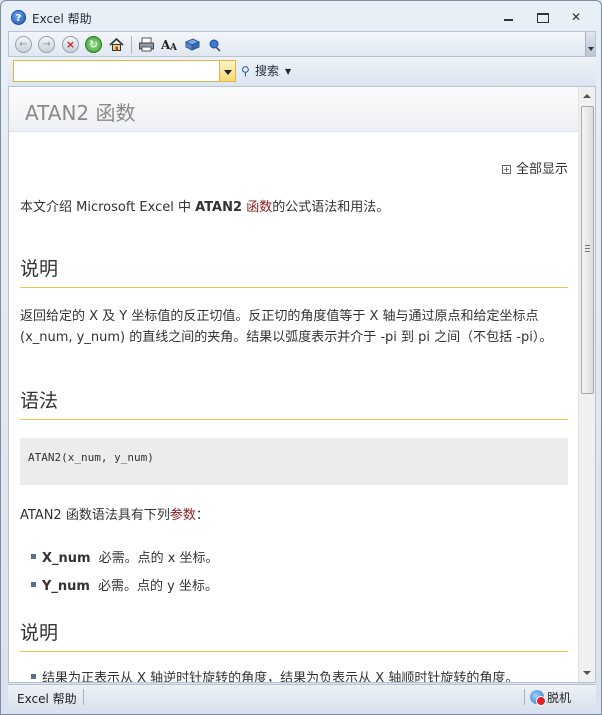  Describe the element at coordinates (192, 44) in the screenshot. I see `book-icon` at that location.